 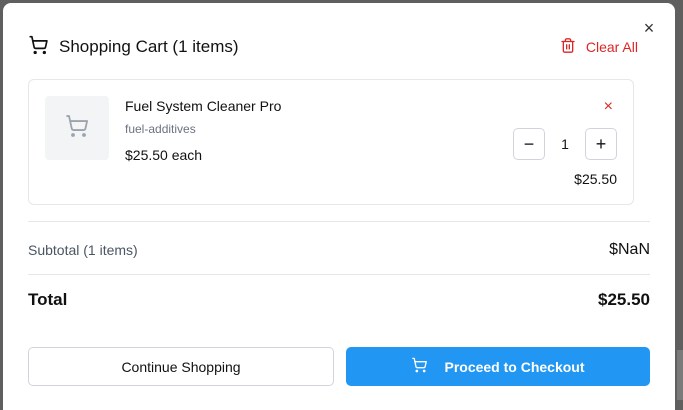 What do you see at coordinates (514, 366) in the screenshot?
I see `checkout-label: Proceed to Checkout` at bounding box center [514, 366].